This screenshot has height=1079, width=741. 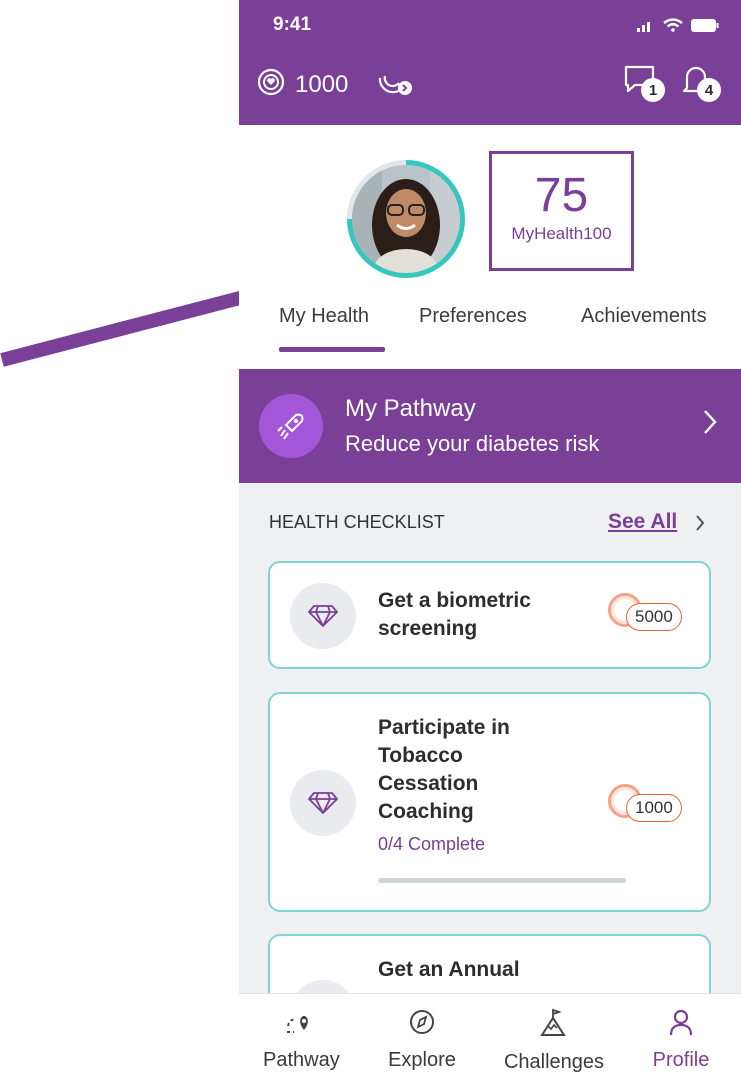 I want to click on coin-balance: 1000, so click(x=336, y=84).